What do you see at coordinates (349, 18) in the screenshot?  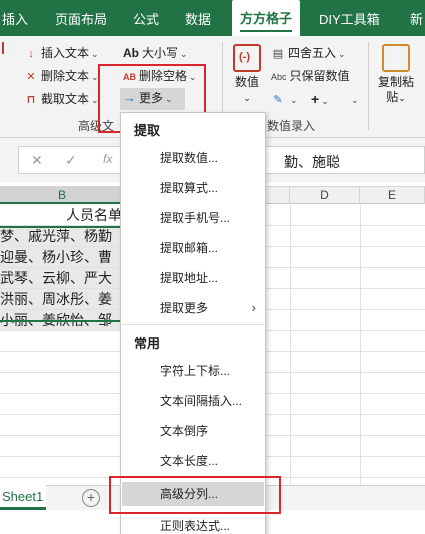 I see `tab-diy-toolbox: DIY工具箱` at bounding box center [349, 18].